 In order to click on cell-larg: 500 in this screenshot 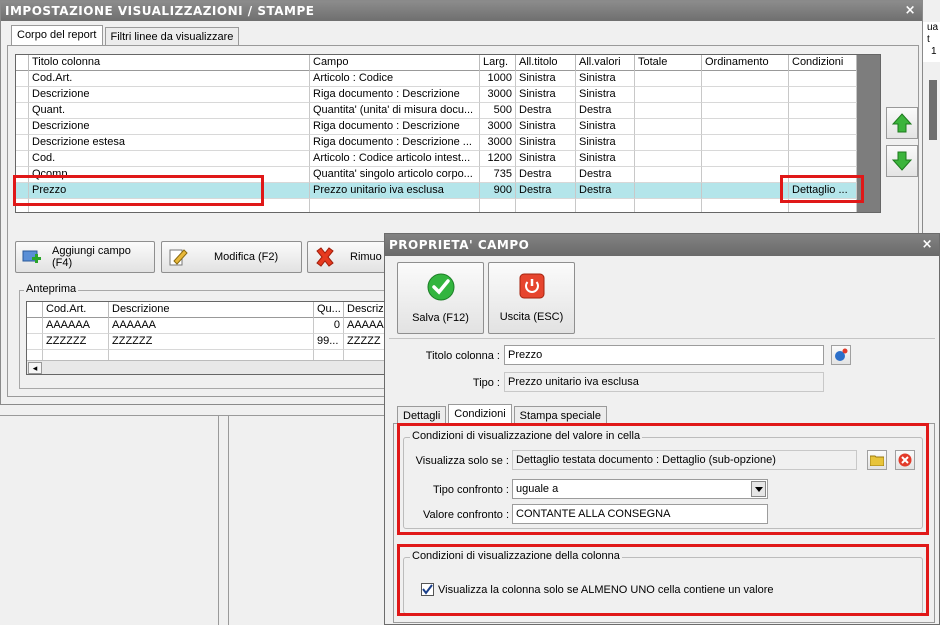, I will do `click(498, 111)`.